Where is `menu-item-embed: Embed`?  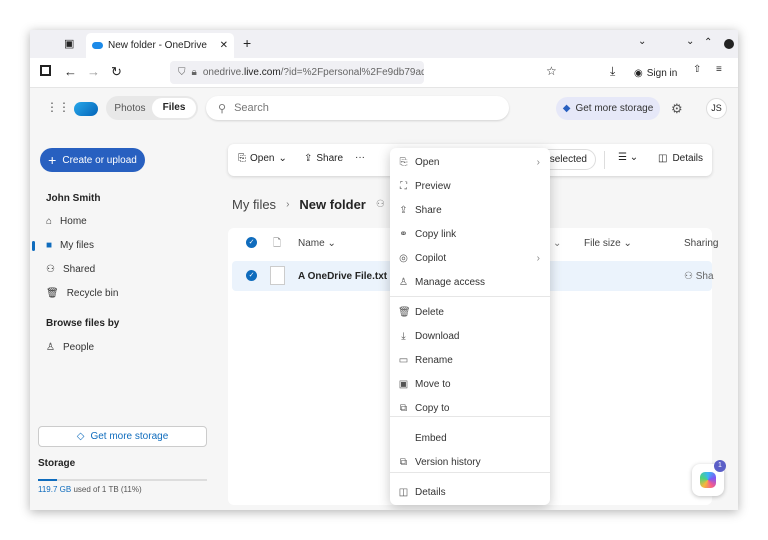 menu-item-embed: Embed is located at coordinates (470, 438).